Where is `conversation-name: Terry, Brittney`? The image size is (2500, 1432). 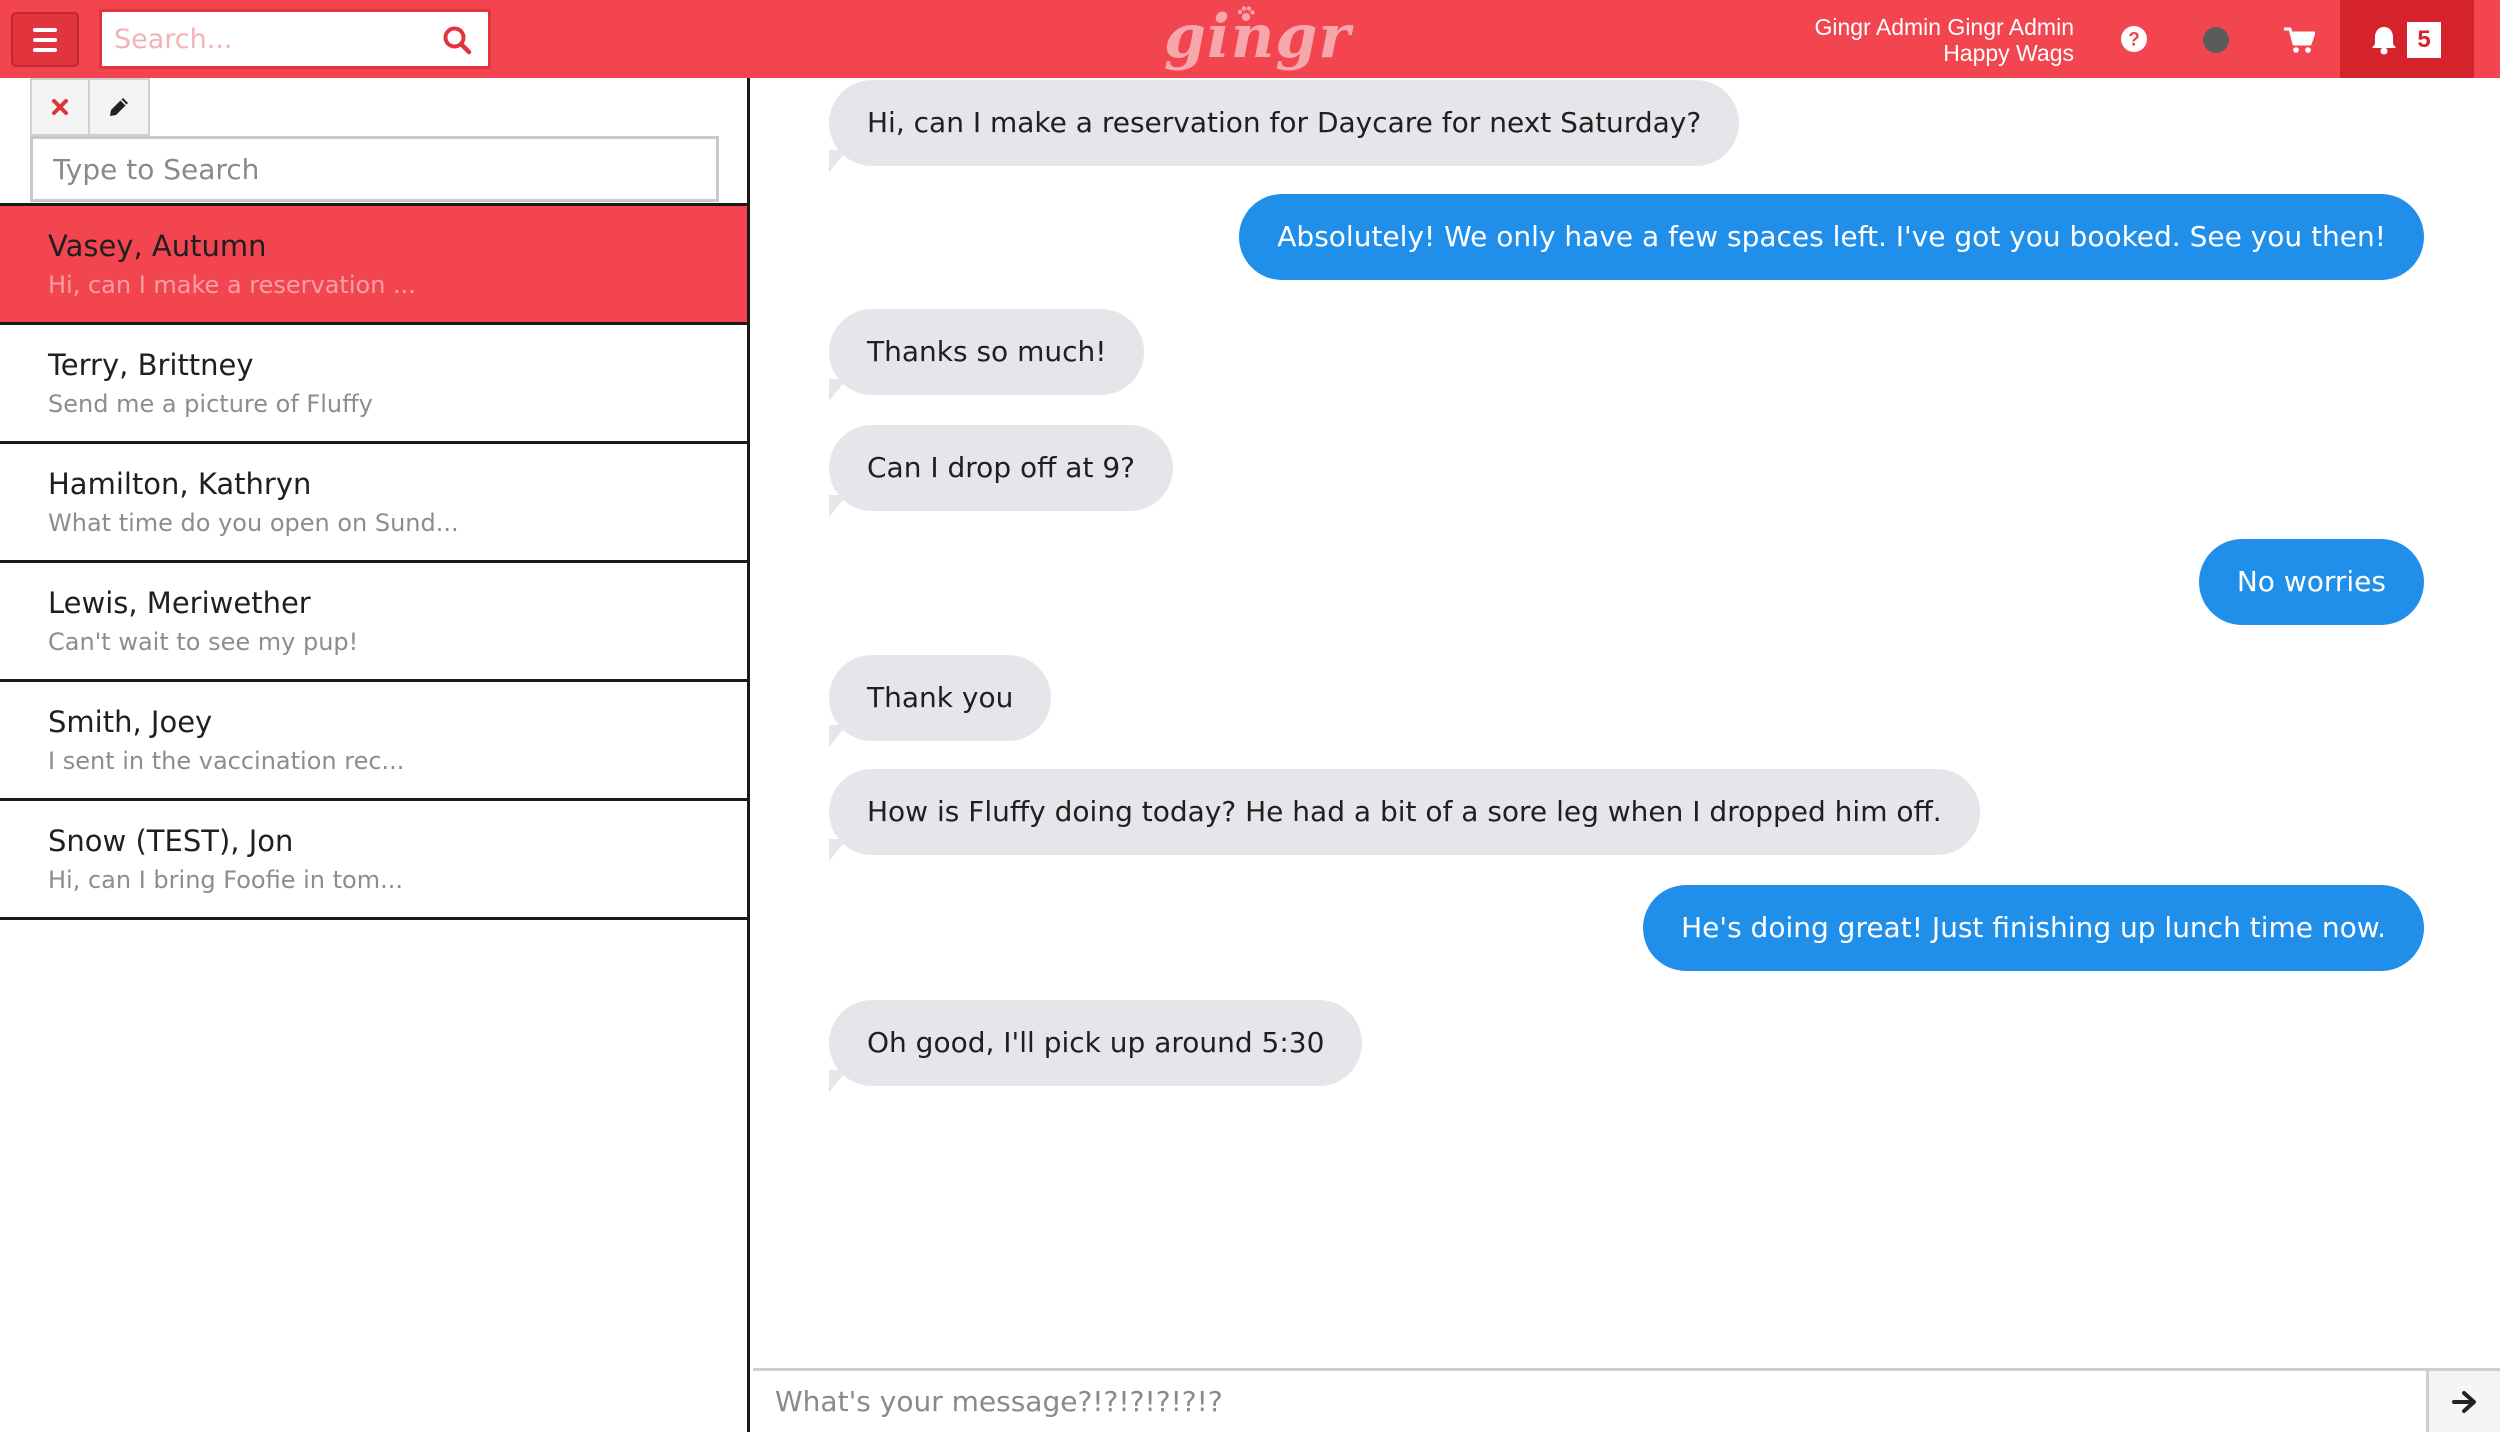 conversation-name: Terry, Brittney is located at coordinates (151, 365).